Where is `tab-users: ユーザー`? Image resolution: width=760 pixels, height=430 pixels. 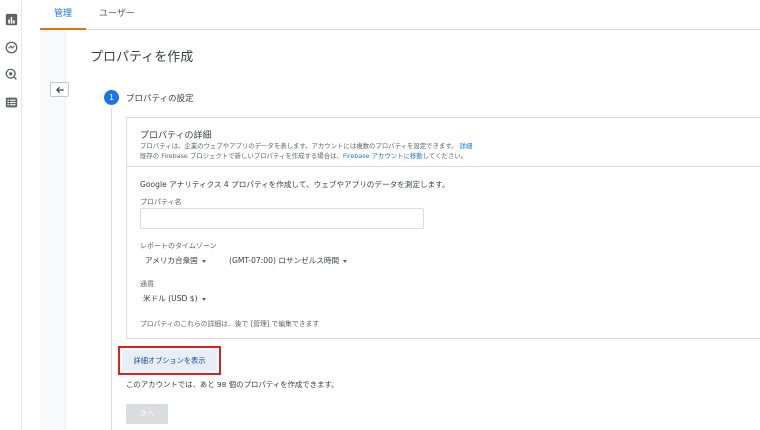 tab-users: ユーザー is located at coordinates (117, 15).